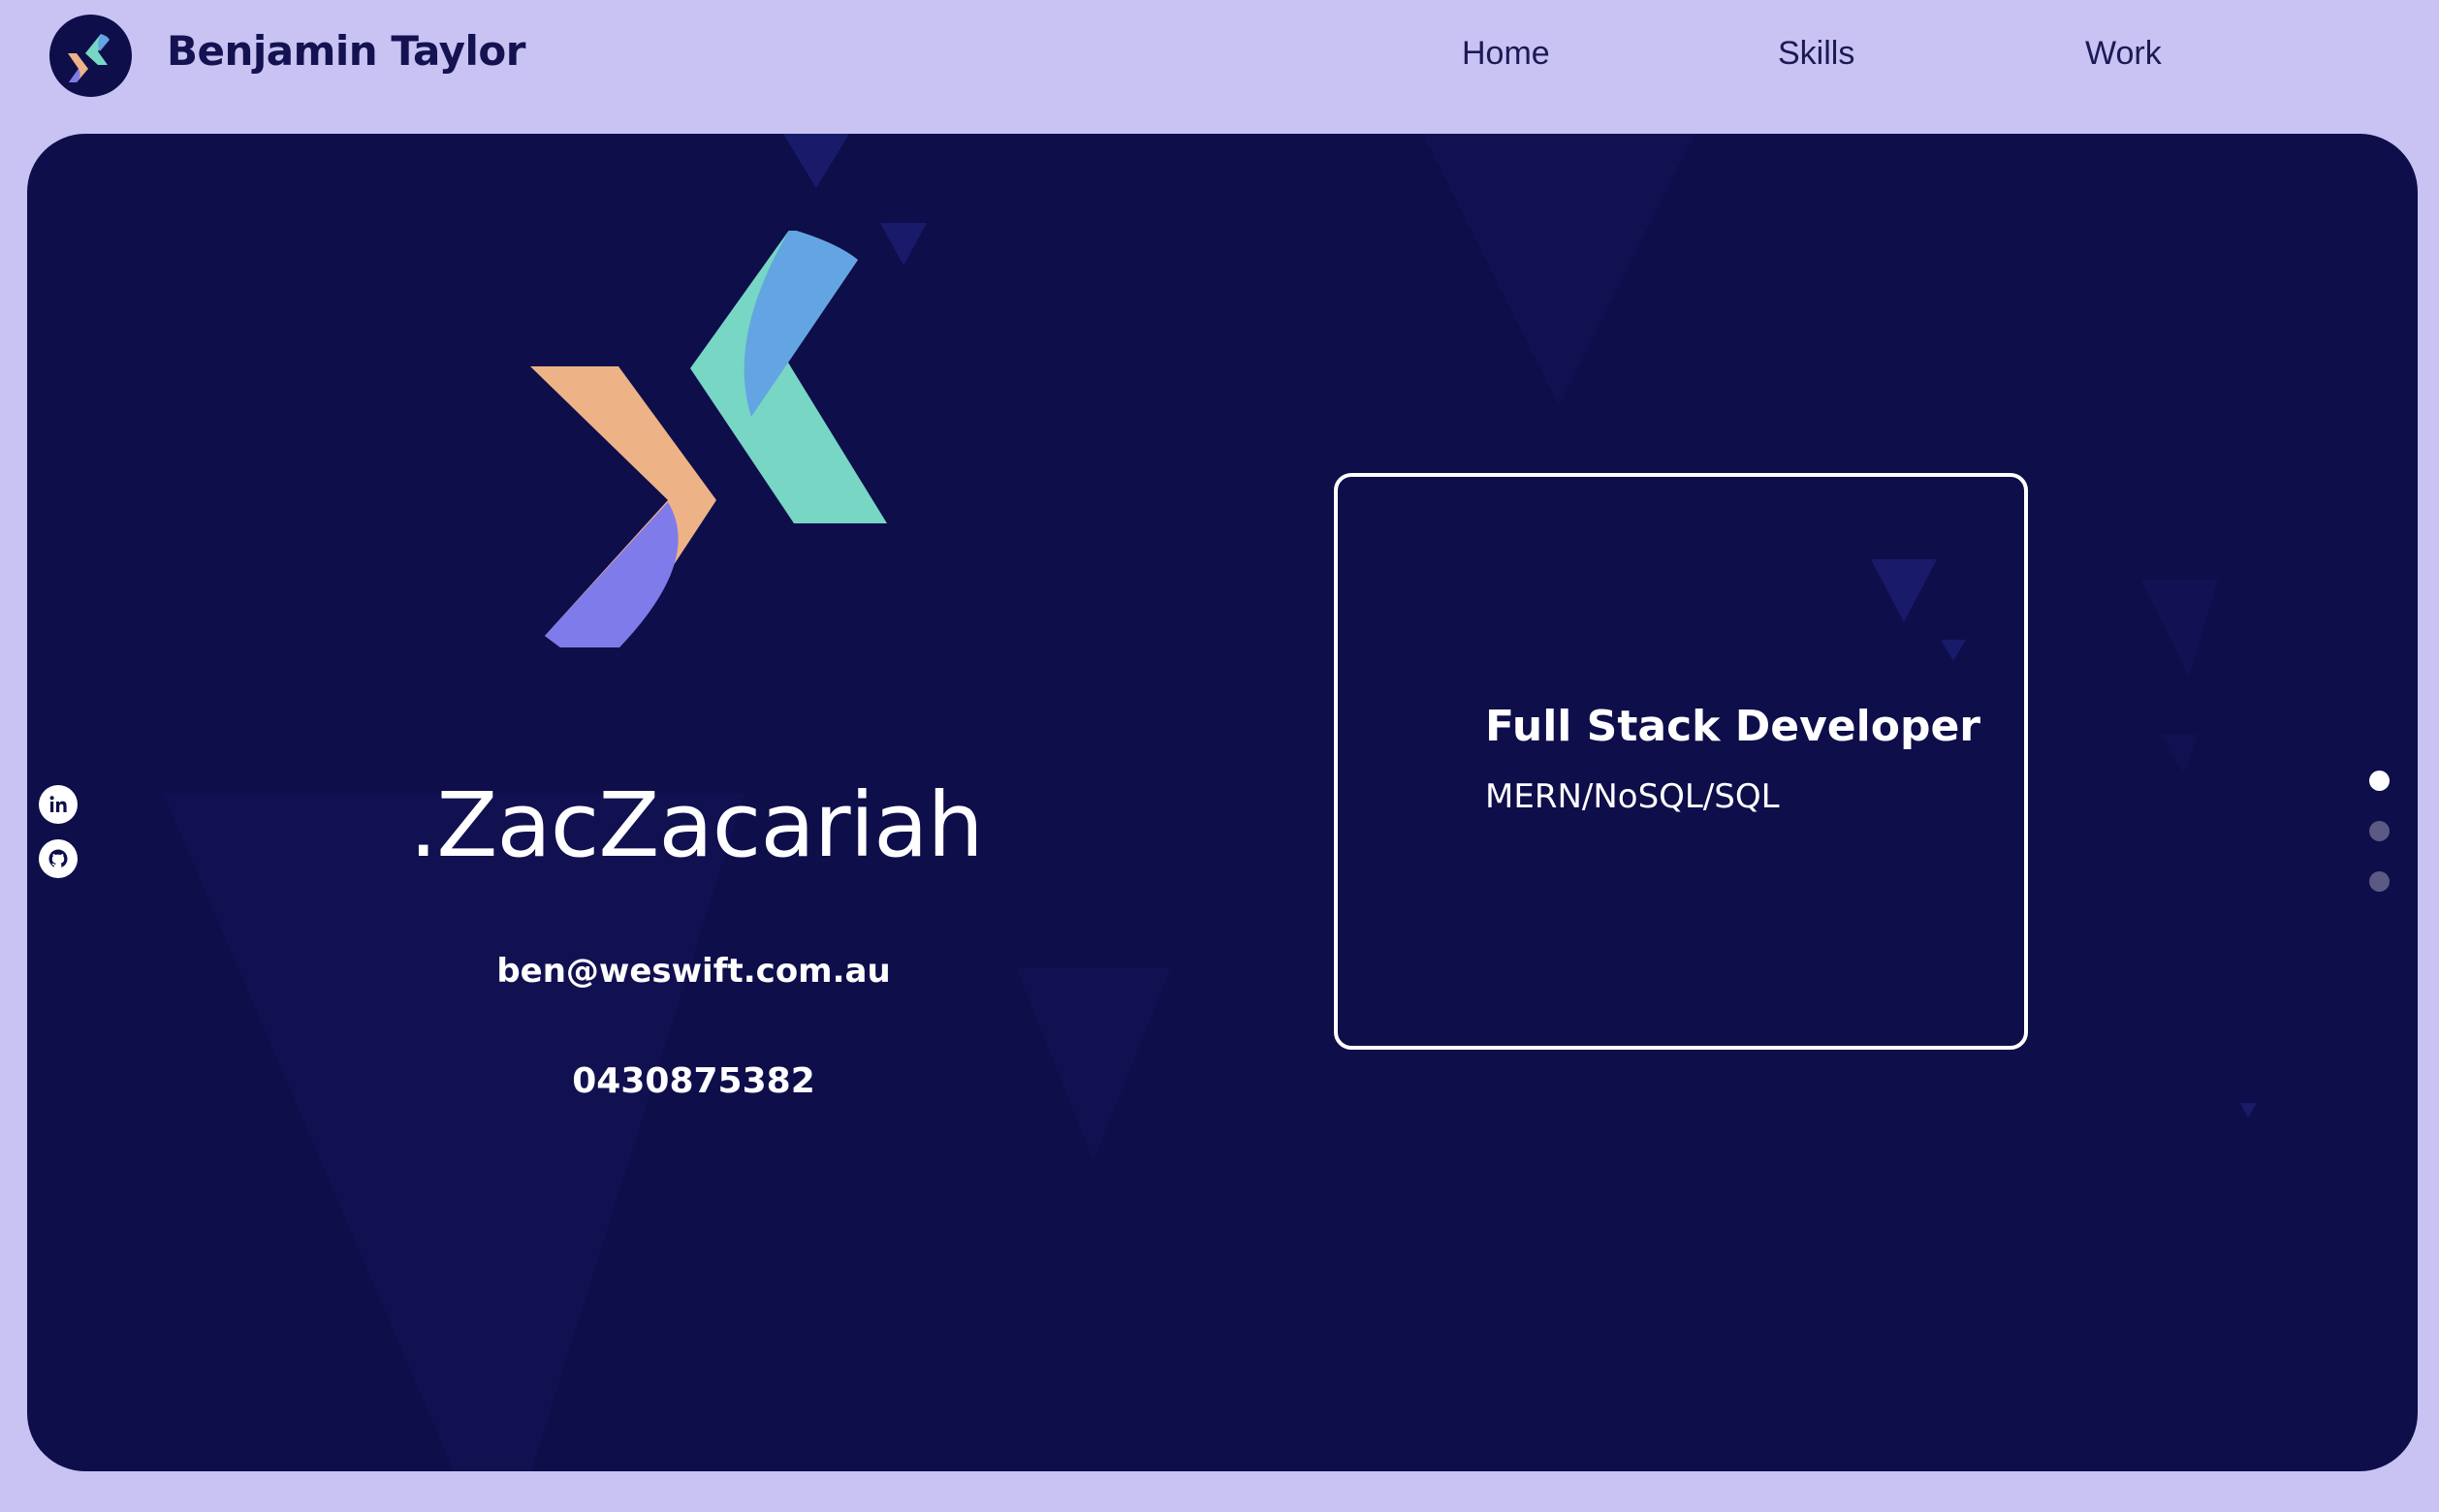  Describe the element at coordinates (2123, 54) in the screenshot. I see `nav-work: Work` at that location.